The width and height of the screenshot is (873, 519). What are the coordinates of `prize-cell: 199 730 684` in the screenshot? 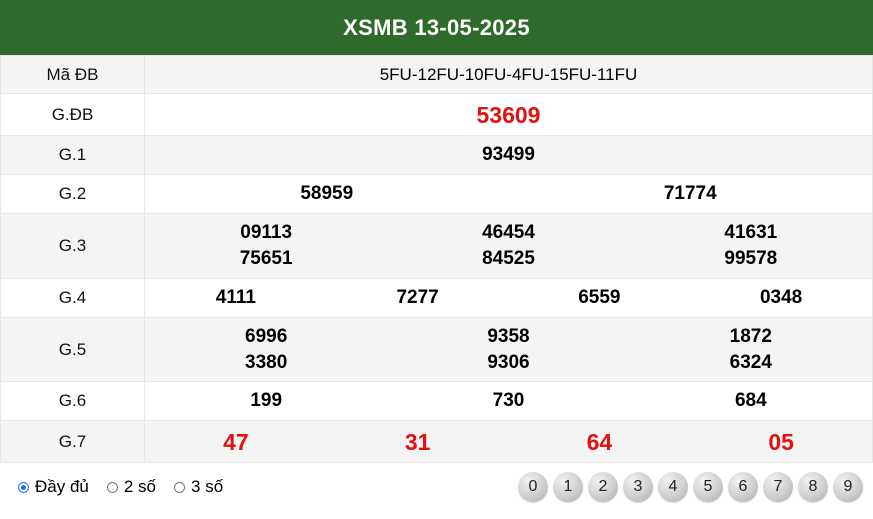 It's located at (508, 401).